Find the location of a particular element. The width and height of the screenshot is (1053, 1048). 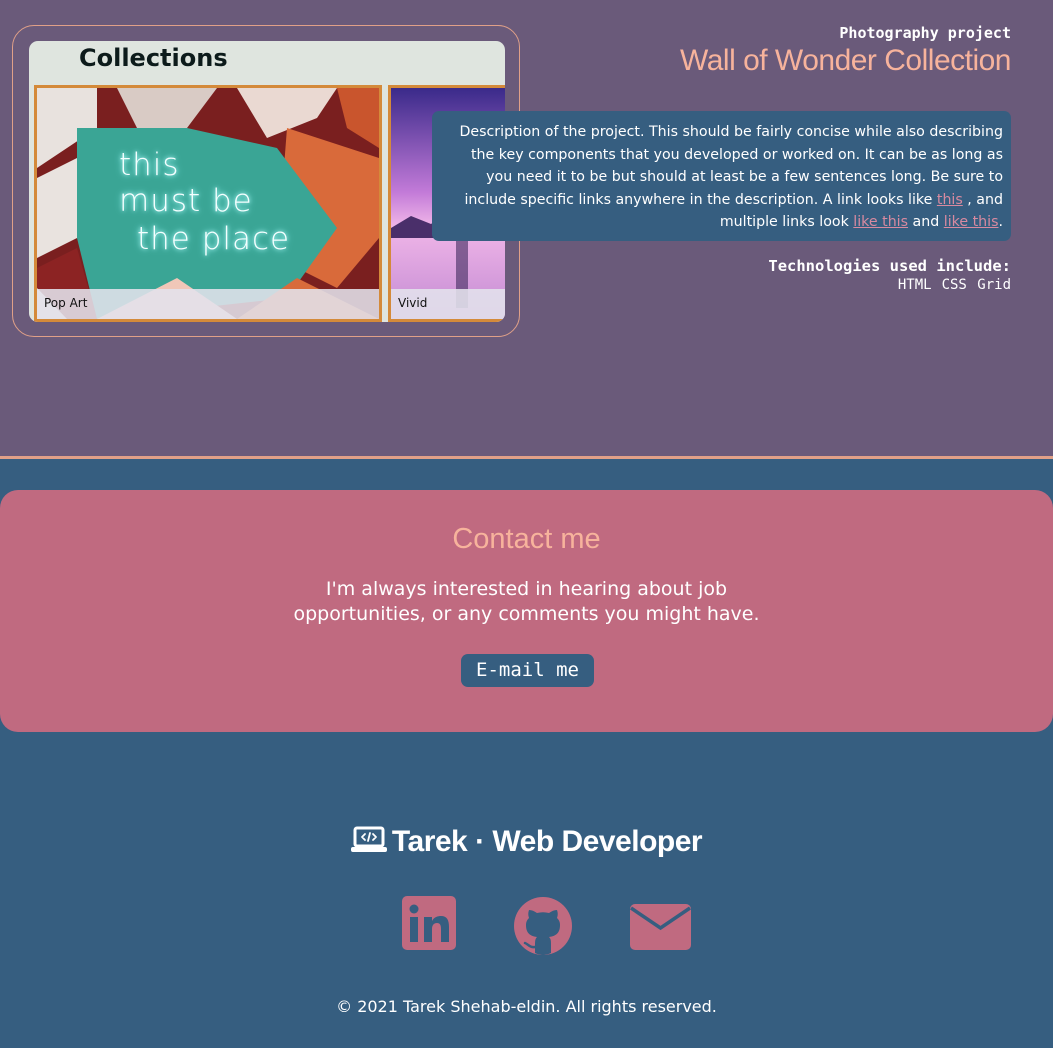

project-kicker: Photography project is located at coordinates (925, 33).